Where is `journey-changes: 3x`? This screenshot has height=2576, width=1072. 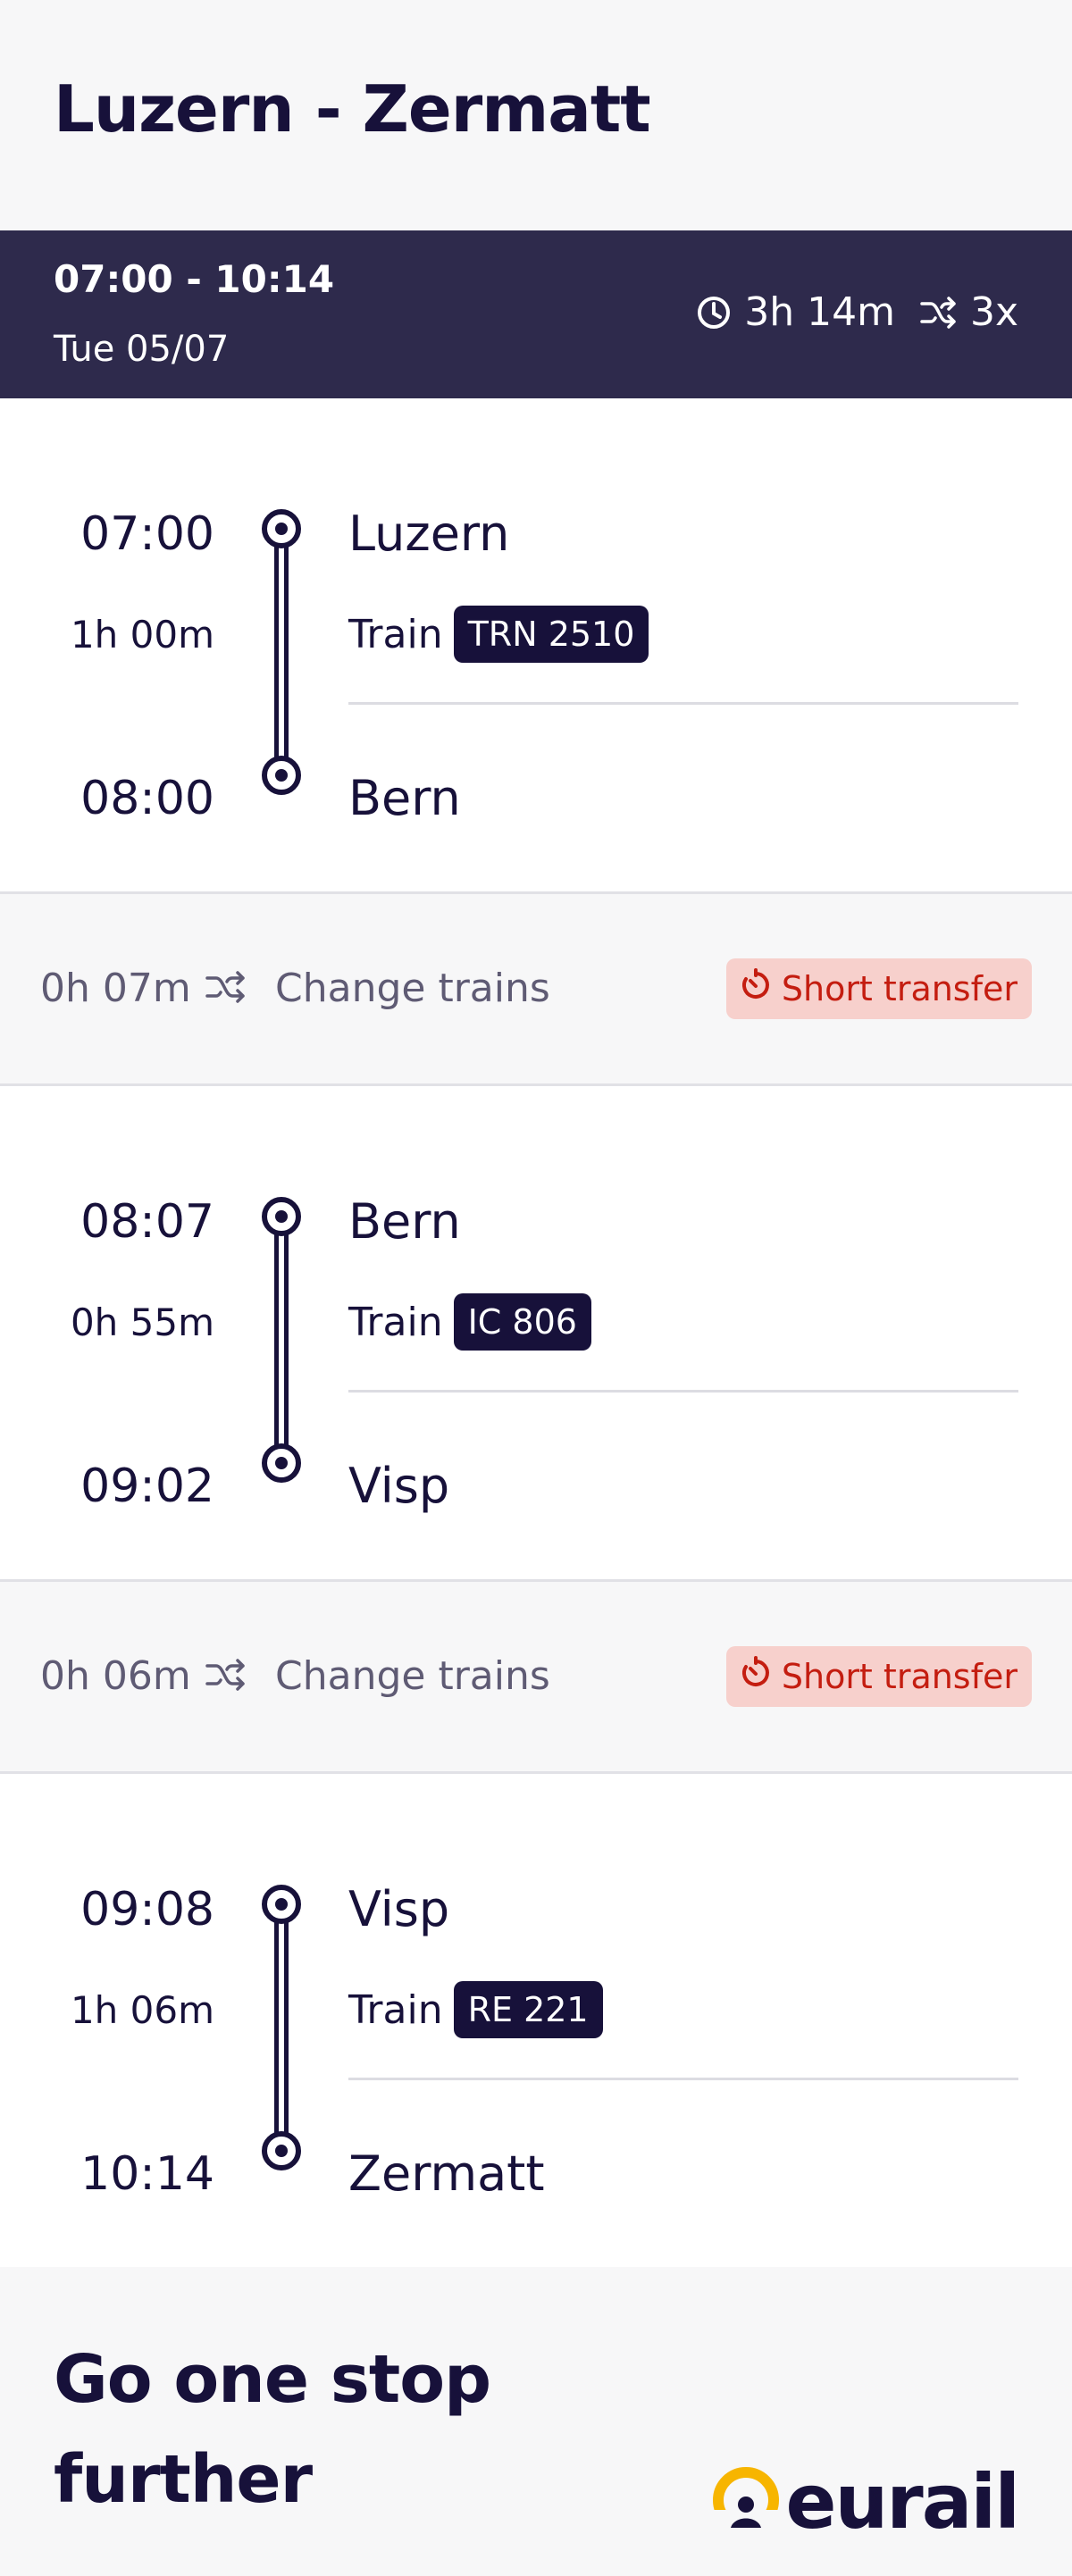 journey-changes: 3x is located at coordinates (993, 312).